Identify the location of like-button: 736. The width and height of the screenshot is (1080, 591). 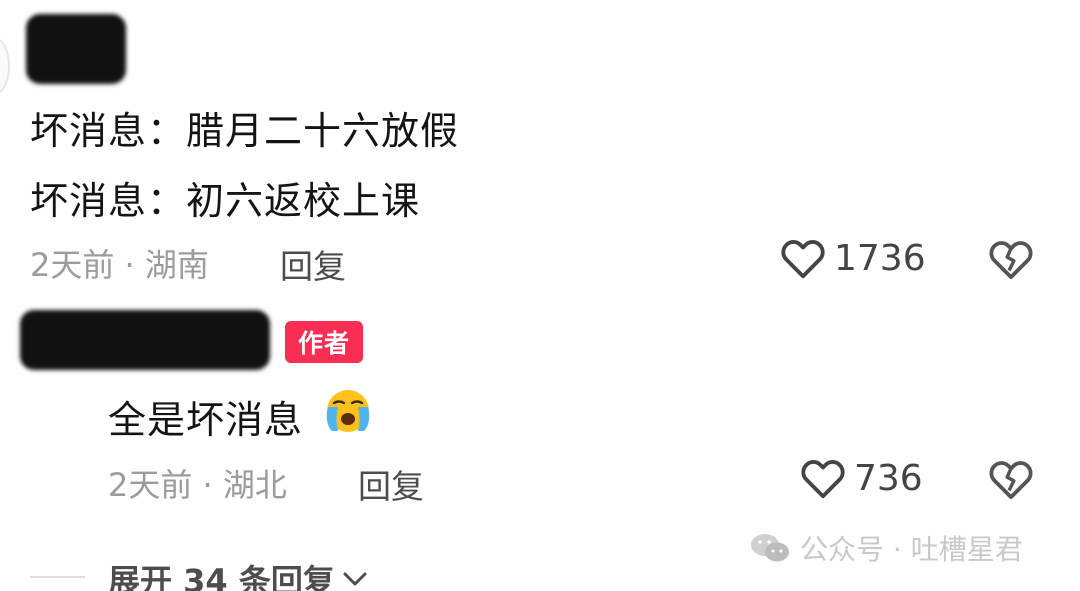
(861, 478).